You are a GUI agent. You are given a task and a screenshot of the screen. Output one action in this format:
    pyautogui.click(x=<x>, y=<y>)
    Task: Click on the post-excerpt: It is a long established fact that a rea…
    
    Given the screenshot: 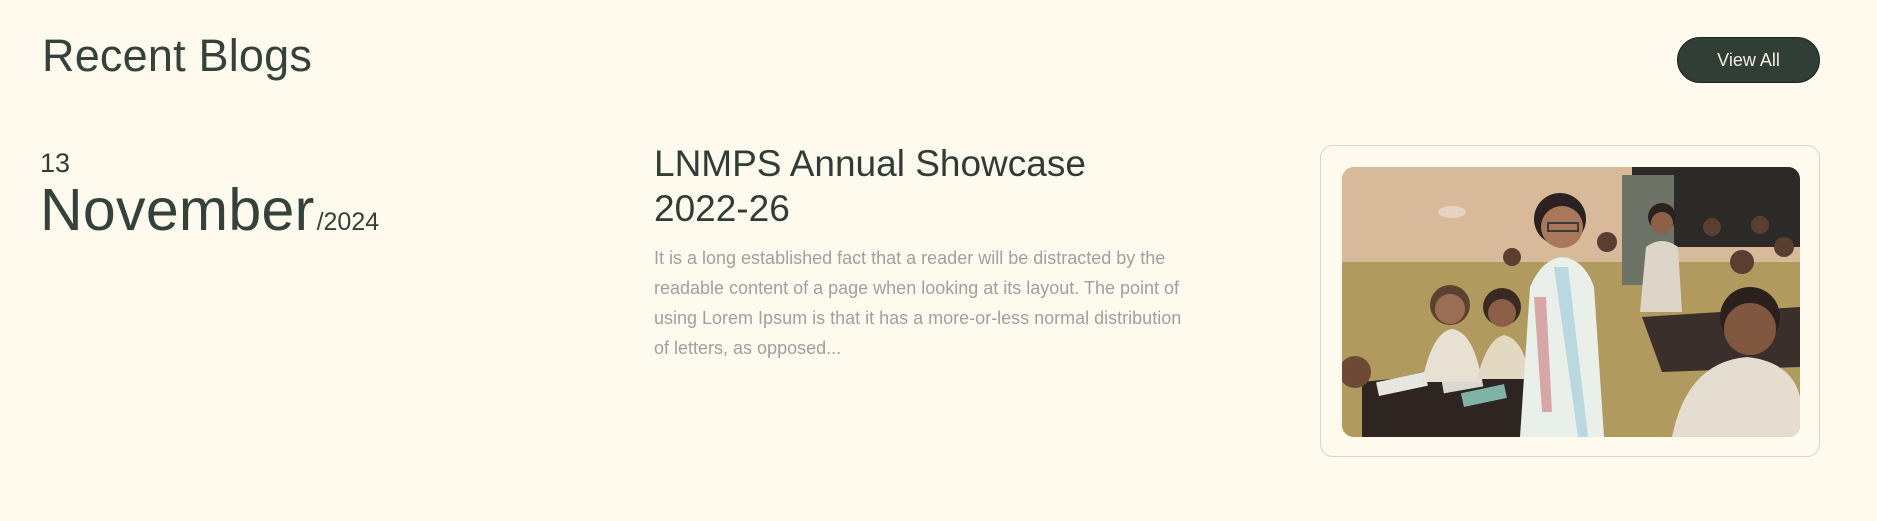 What is the action you would take?
    pyautogui.click(x=918, y=303)
    